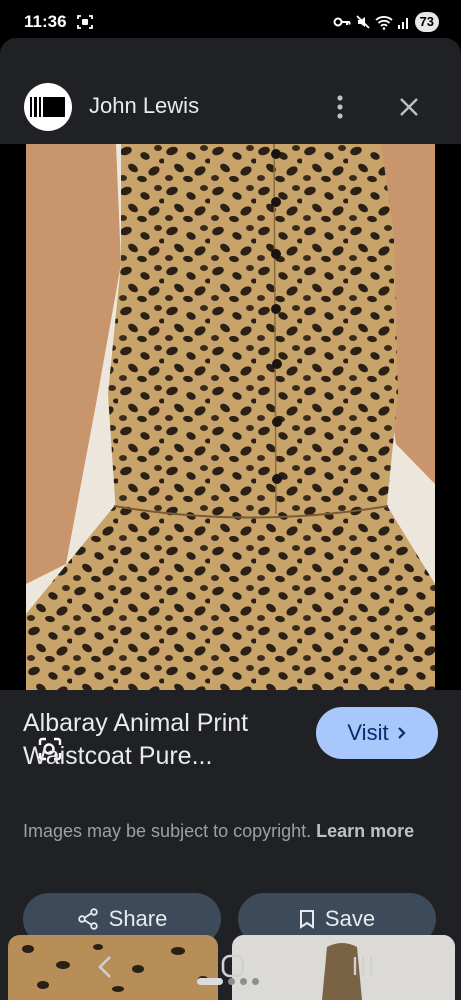 Image resolution: width=461 pixels, height=1000 pixels. What do you see at coordinates (45, 21) in the screenshot?
I see `status-time: 11:36` at bounding box center [45, 21].